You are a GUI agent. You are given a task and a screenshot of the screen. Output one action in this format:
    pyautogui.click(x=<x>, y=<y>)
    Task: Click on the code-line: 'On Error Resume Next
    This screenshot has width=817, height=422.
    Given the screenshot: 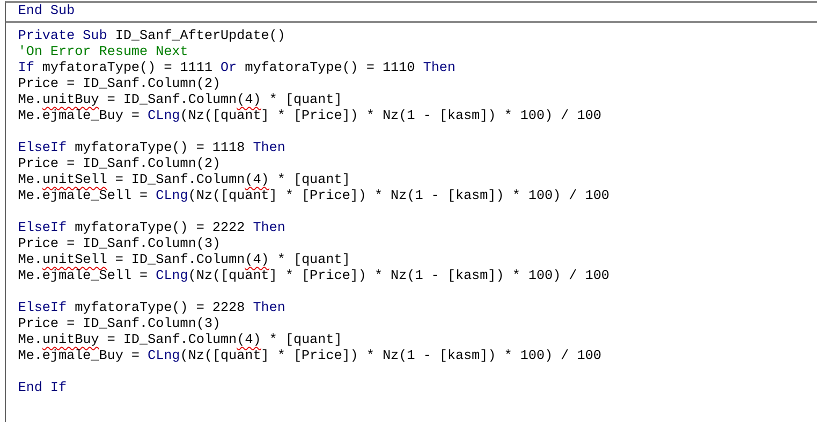 What is the action you would take?
    pyautogui.click(x=103, y=53)
    